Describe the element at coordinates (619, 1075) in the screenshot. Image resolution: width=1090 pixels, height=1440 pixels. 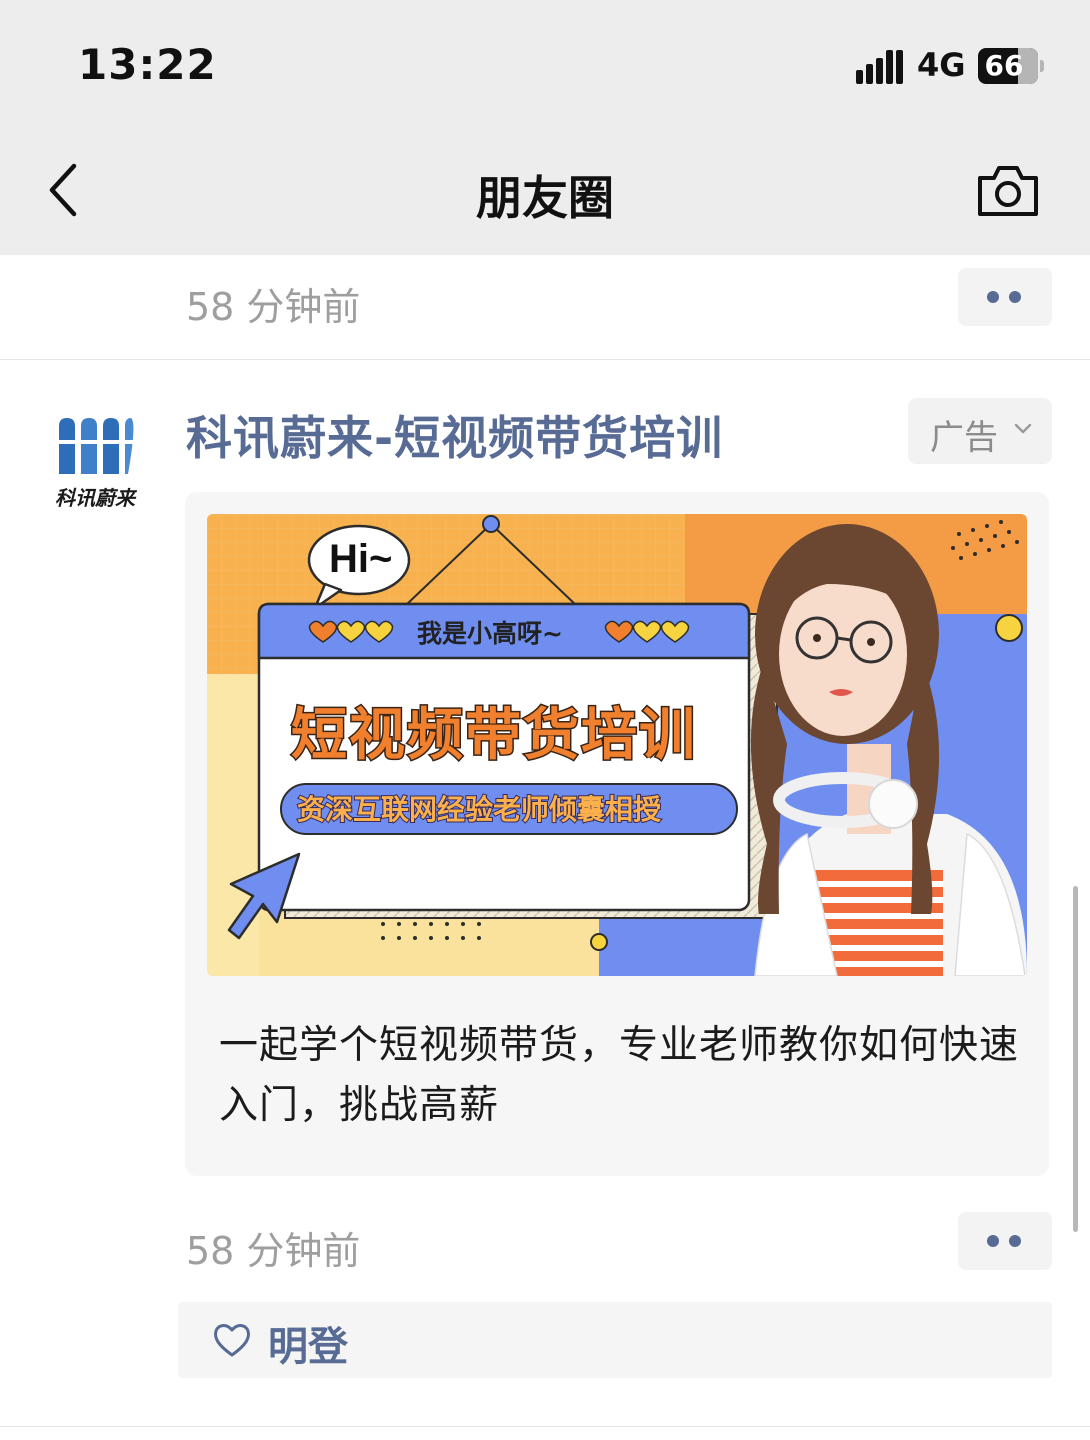
I see `ad-description: 一起学个短视频带货，专业老师教你如何快速入门，挑战高薪` at that location.